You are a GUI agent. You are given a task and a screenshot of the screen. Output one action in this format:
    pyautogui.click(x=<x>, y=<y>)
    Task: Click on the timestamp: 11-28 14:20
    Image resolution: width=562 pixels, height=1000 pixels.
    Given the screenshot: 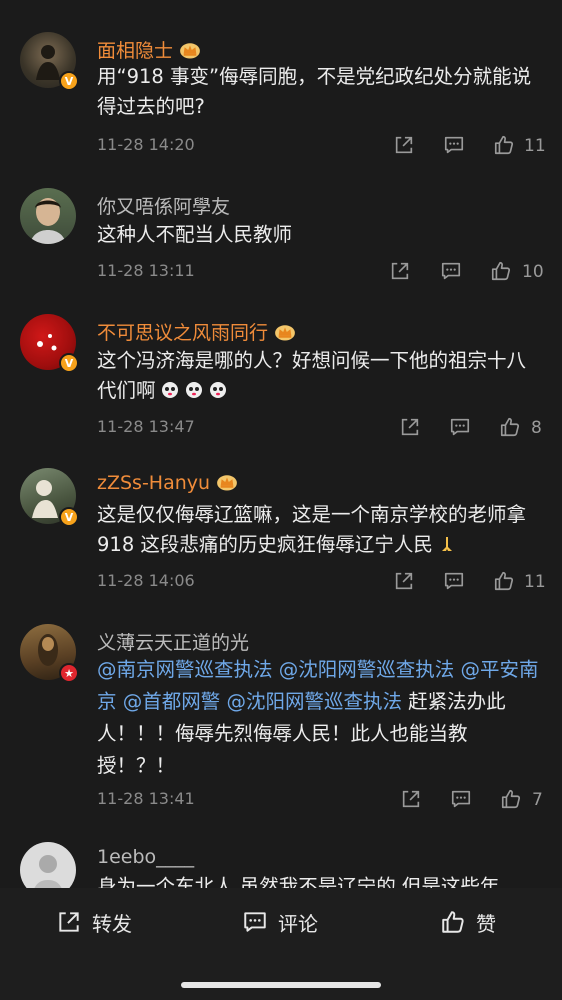 What is the action you would take?
    pyautogui.click(x=146, y=144)
    